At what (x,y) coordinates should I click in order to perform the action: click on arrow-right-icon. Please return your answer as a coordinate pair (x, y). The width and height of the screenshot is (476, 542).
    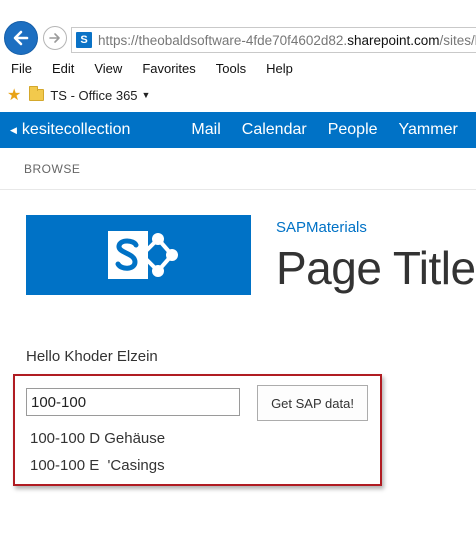
    Looking at the image, I should click on (54, 38).